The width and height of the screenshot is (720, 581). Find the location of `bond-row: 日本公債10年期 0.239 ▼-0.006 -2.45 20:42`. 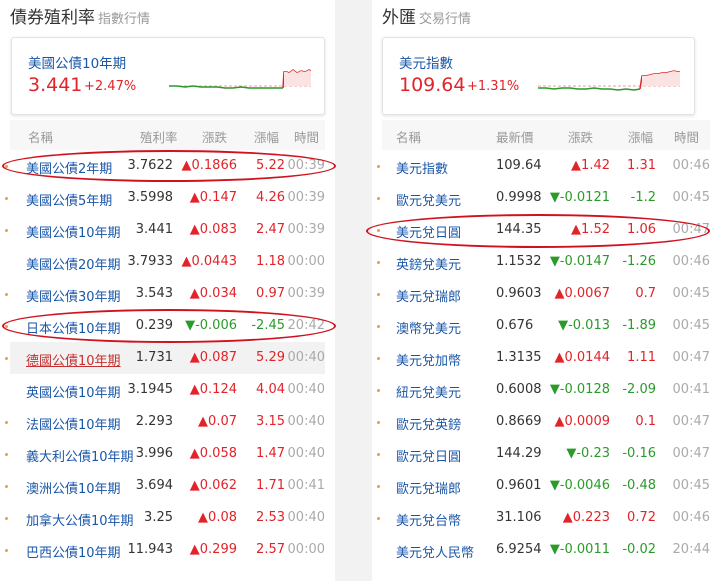

bond-row: 日本公債10年期 0.239 ▼-0.006 -2.45 20:42 is located at coordinates (165, 326).